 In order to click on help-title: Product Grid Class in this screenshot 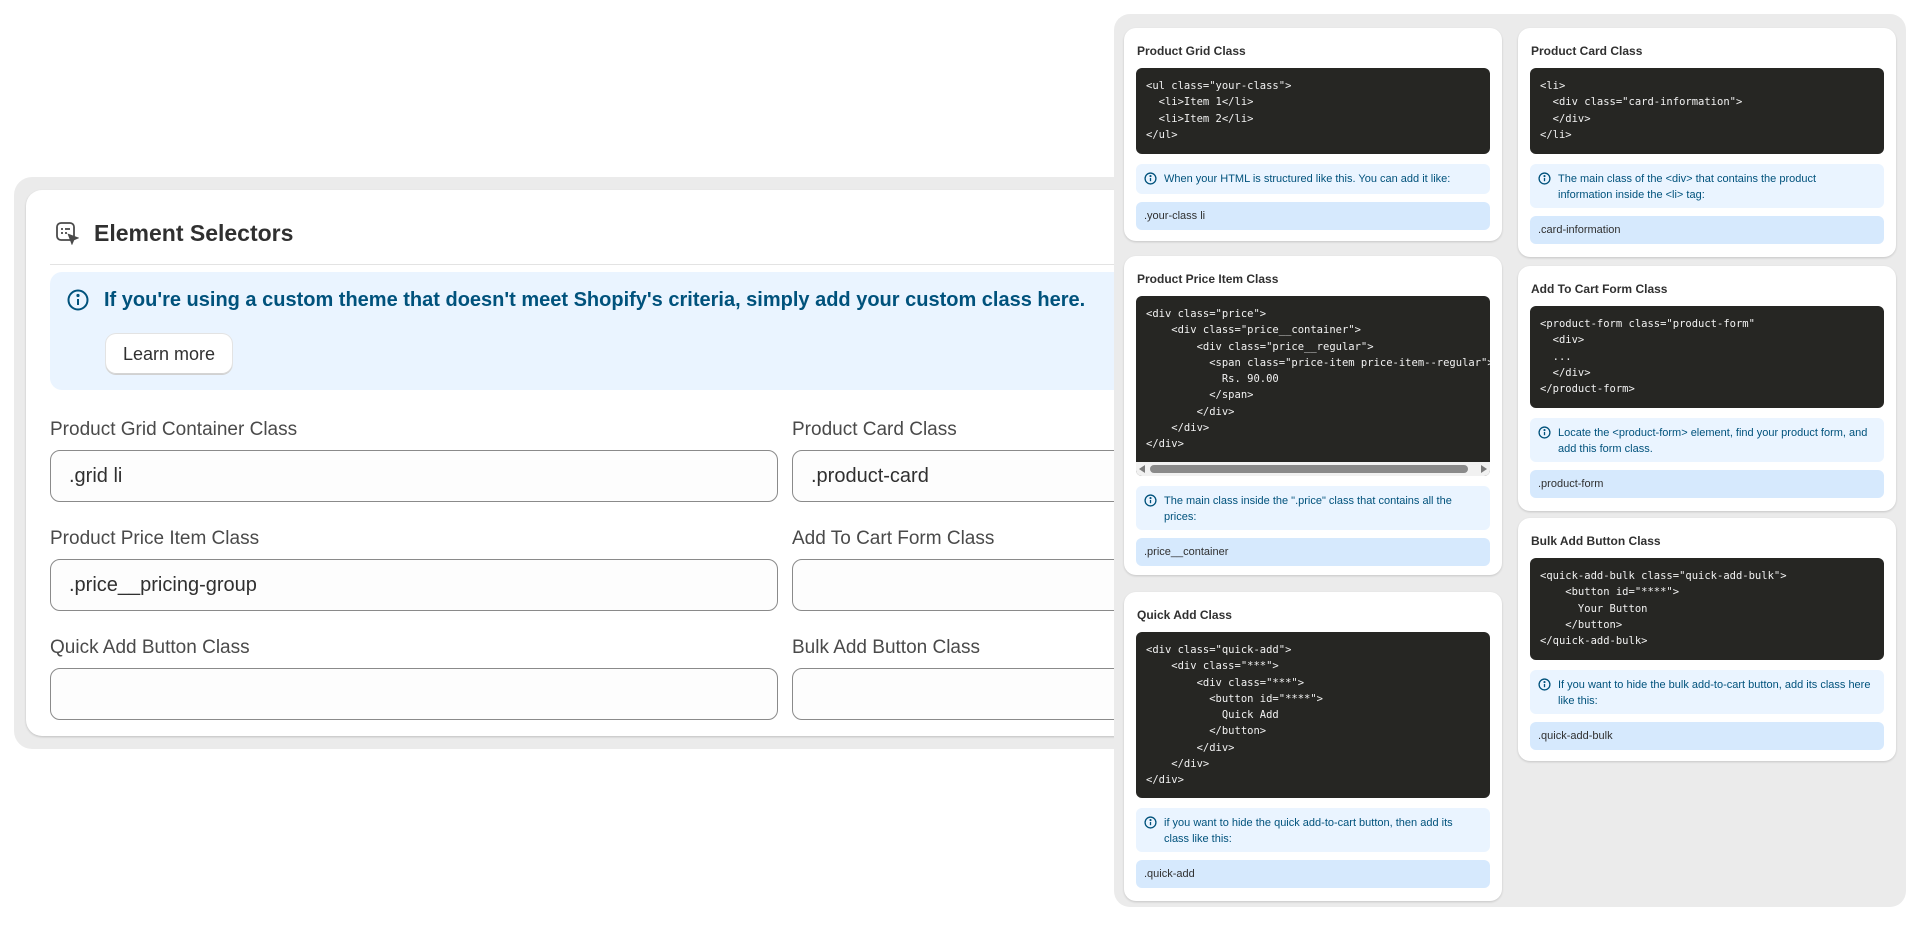, I will do `click(1191, 51)`.